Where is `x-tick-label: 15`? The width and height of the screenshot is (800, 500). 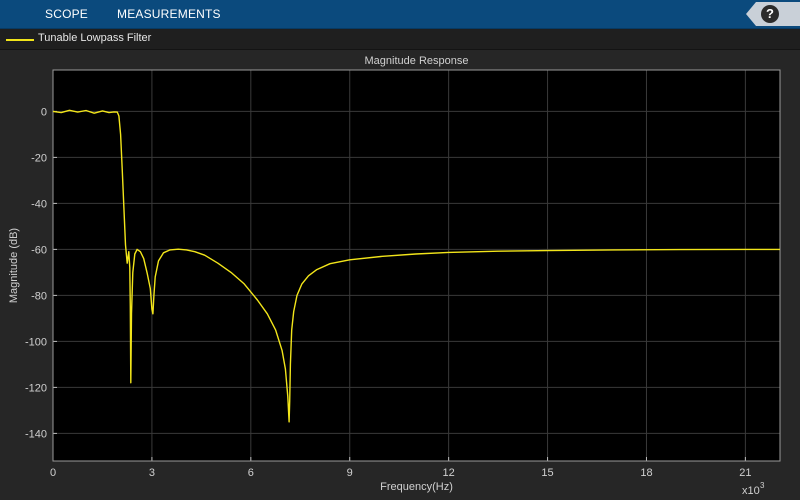
x-tick-label: 15 is located at coordinates (547, 473).